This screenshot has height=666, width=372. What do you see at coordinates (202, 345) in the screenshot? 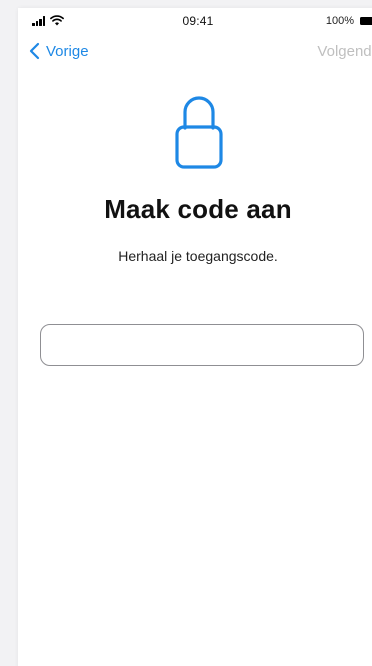
I see `passcode-input` at bounding box center [202, 345].